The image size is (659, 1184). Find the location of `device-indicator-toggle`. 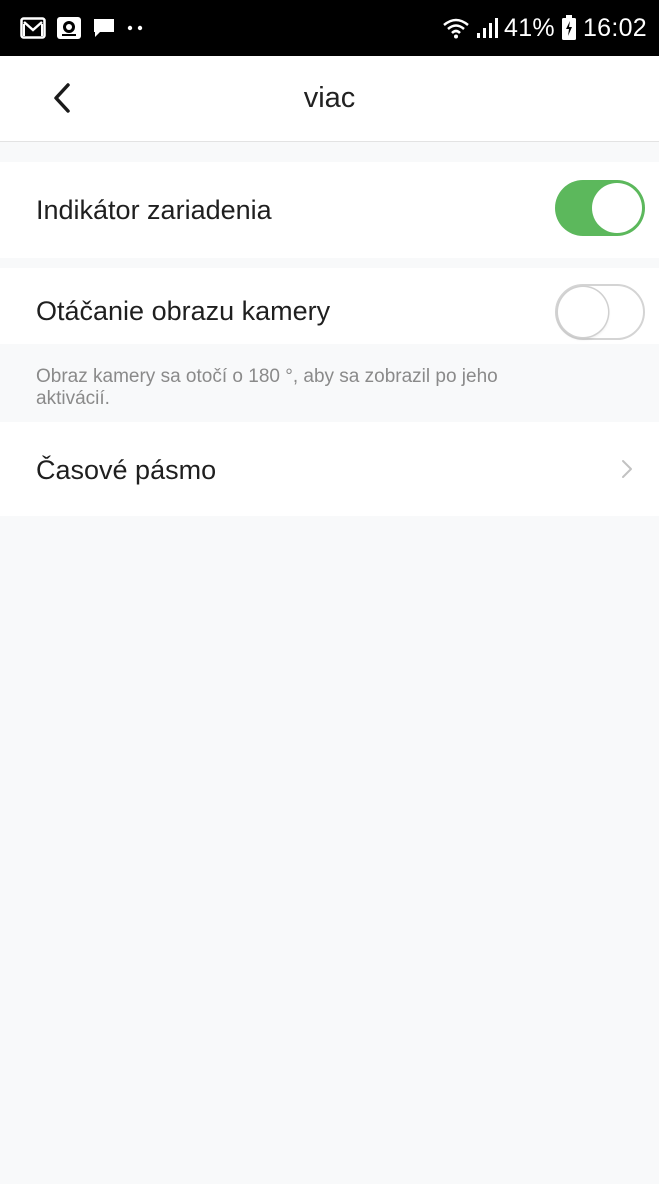

device-indicator-toggle is located at coordinates (600, 208).